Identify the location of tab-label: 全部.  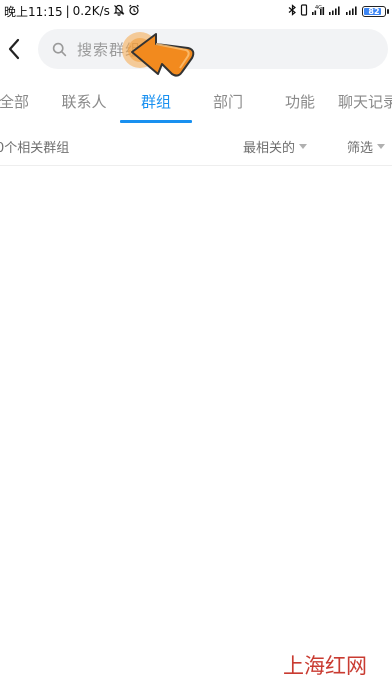
(14, 102).